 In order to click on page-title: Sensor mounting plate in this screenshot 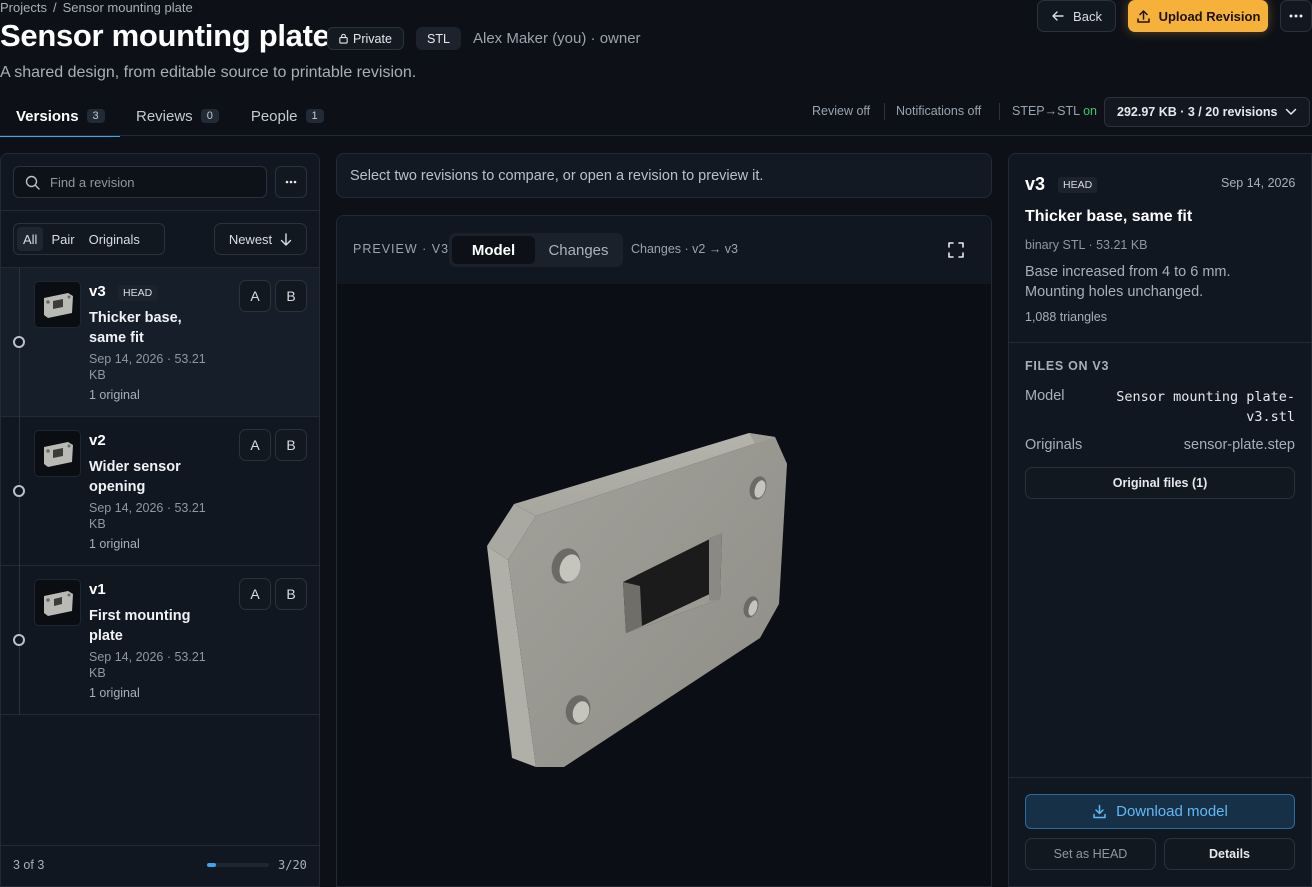, I will do `click(165, 35)`.